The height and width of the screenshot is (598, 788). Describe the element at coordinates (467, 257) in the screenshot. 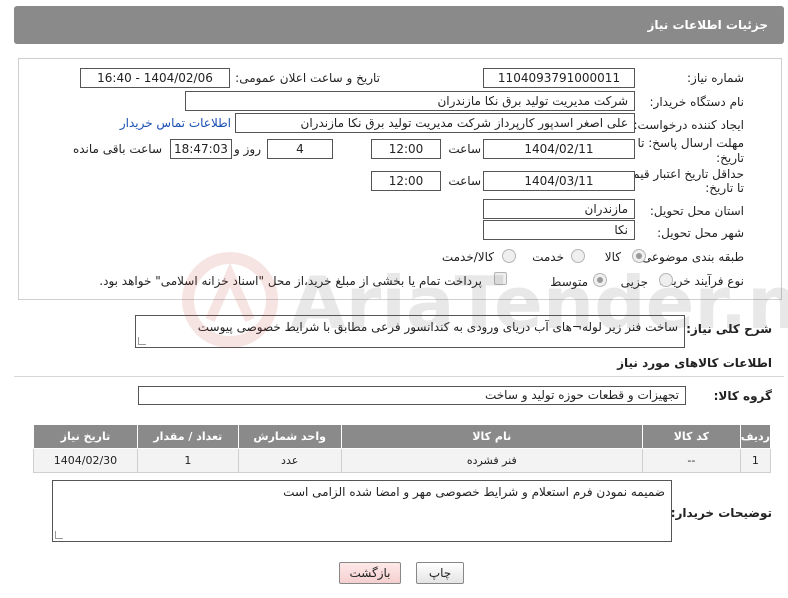

I see `category-option-goods-service: کالا/خدمت` at that location.